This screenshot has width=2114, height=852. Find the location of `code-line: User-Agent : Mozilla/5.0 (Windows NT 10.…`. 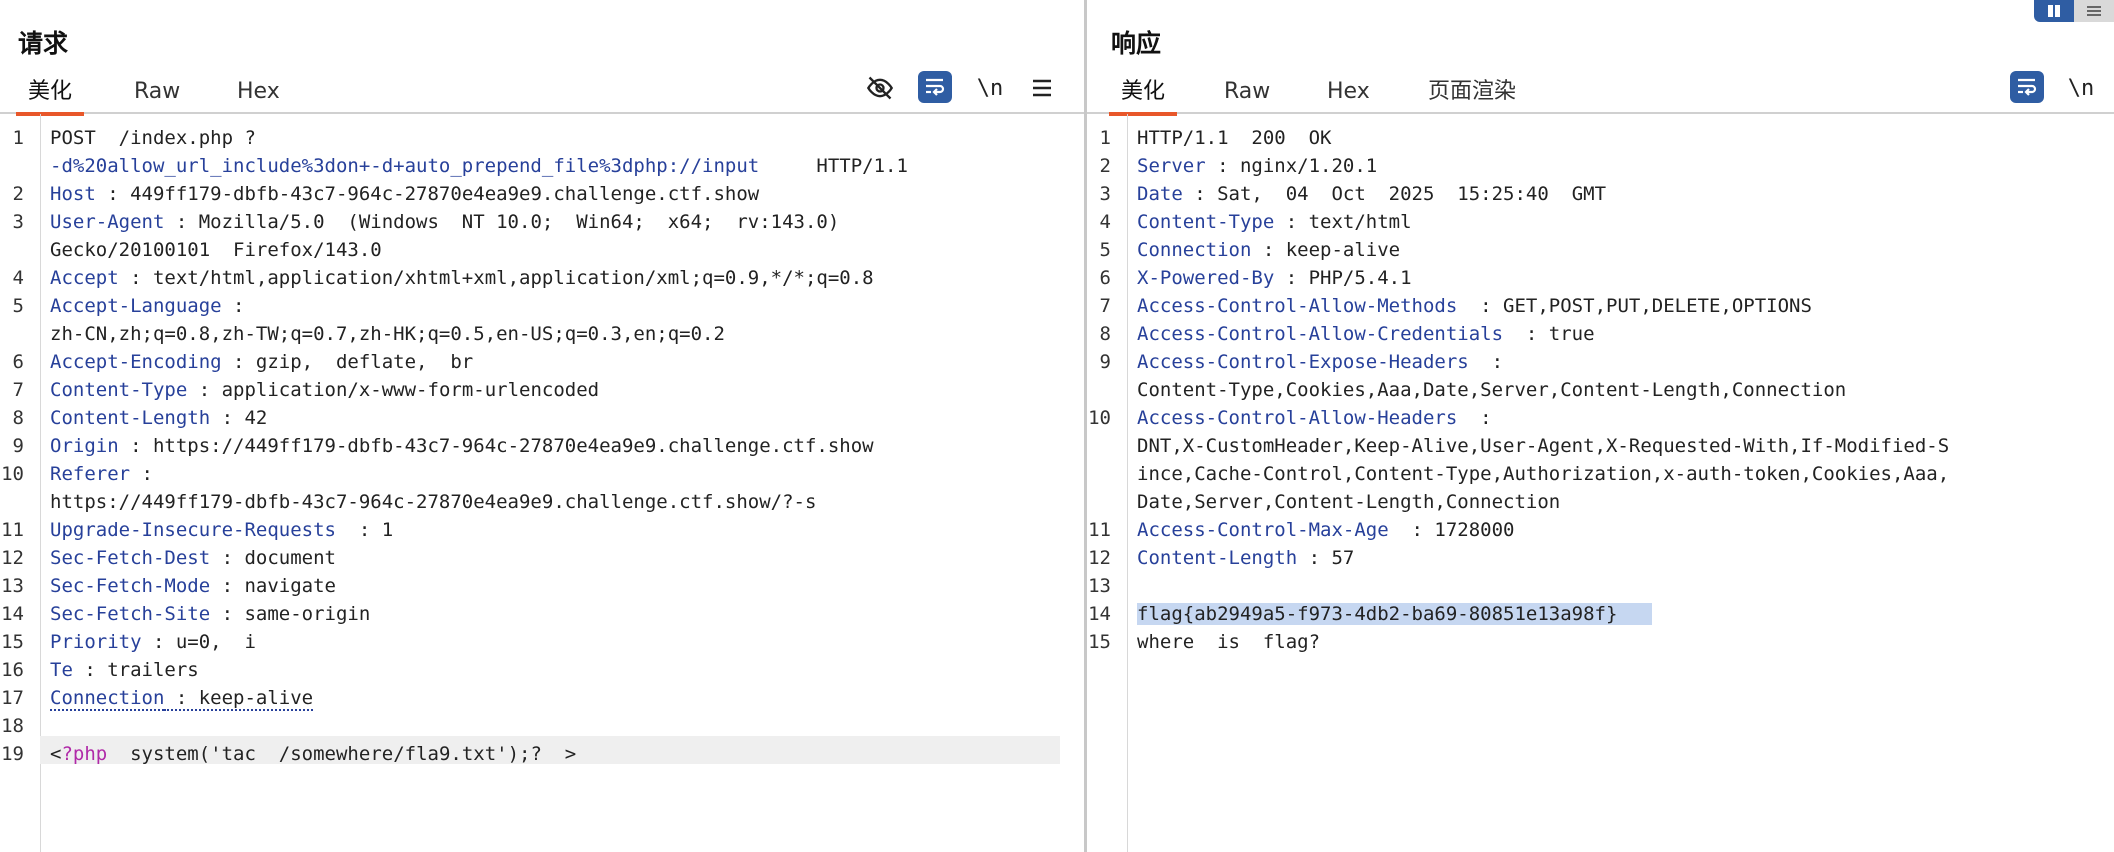

code-line: User-Agent : Mozilla/5.0 (Windows NT 10.… is located at coordinates (562, 222).